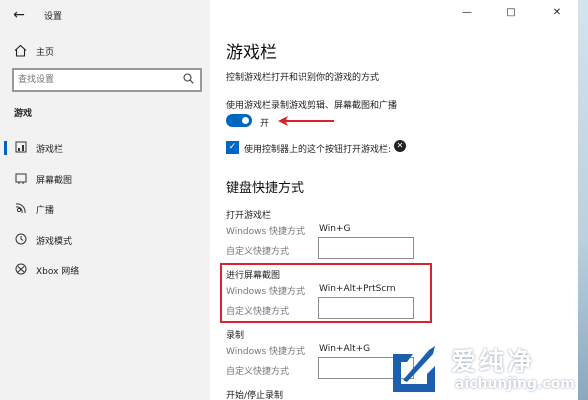  What do you see at coordinates (45, 211) in the screenshot?
I see `sidebar-item-label: 广播` at bounding box center [45, 211].